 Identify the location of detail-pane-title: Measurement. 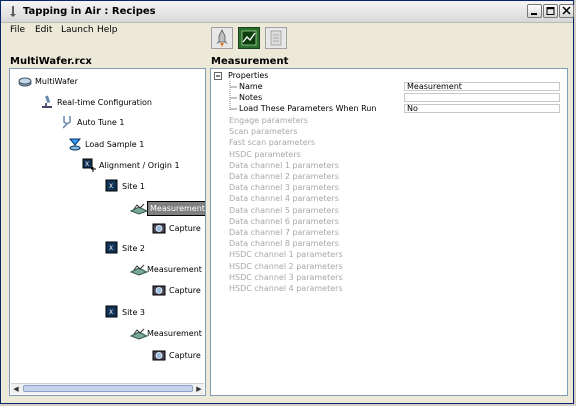
(250, 61).